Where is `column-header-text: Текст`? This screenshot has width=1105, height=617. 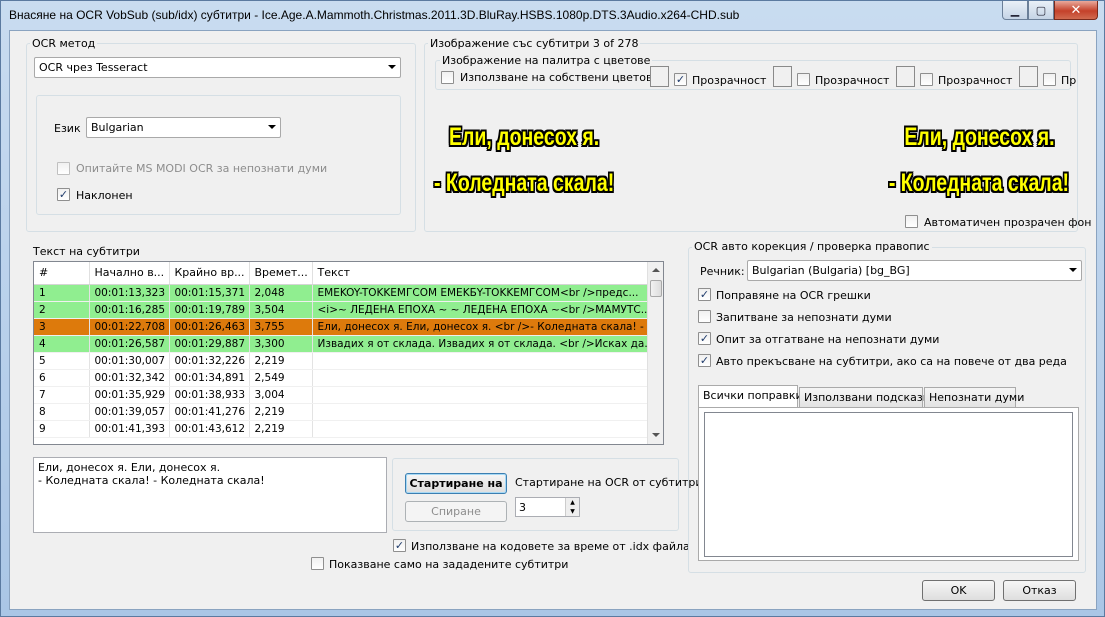 column-header-text: Текст is located at coordinates (480, 273).